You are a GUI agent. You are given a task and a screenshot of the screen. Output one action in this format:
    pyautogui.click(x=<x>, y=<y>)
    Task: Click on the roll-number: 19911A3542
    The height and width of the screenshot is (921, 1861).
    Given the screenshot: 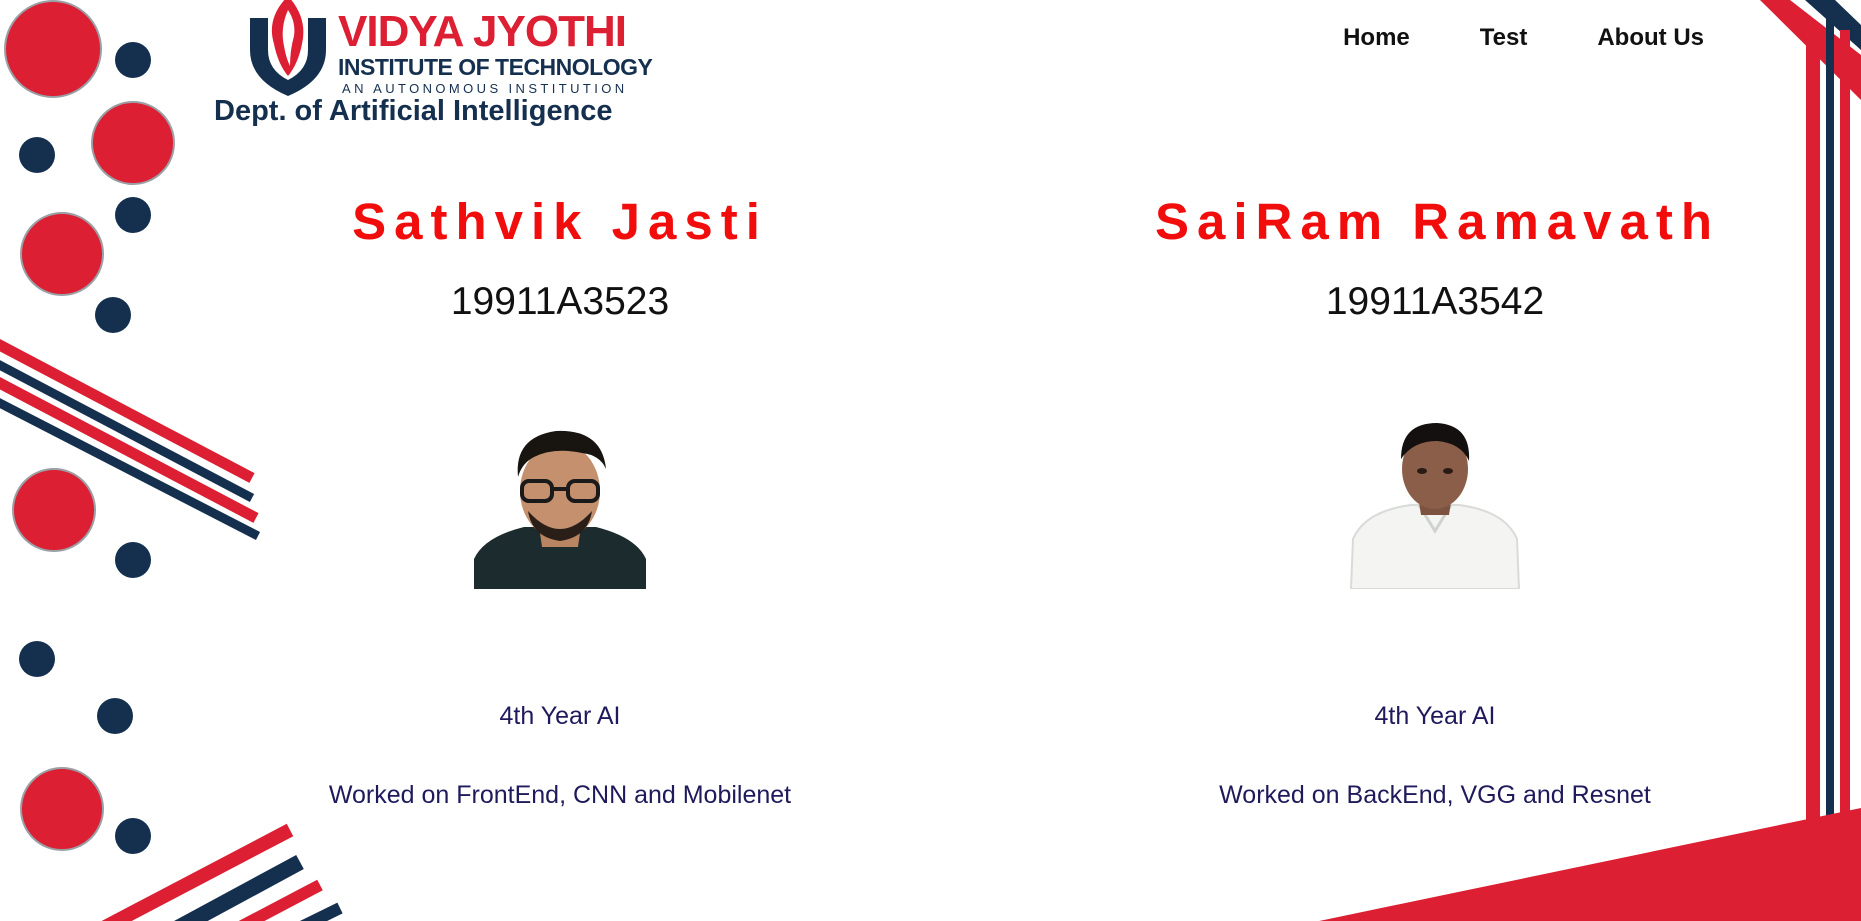 What is the action you would take?
    pyautogui.click(x=1435, y=301)
    